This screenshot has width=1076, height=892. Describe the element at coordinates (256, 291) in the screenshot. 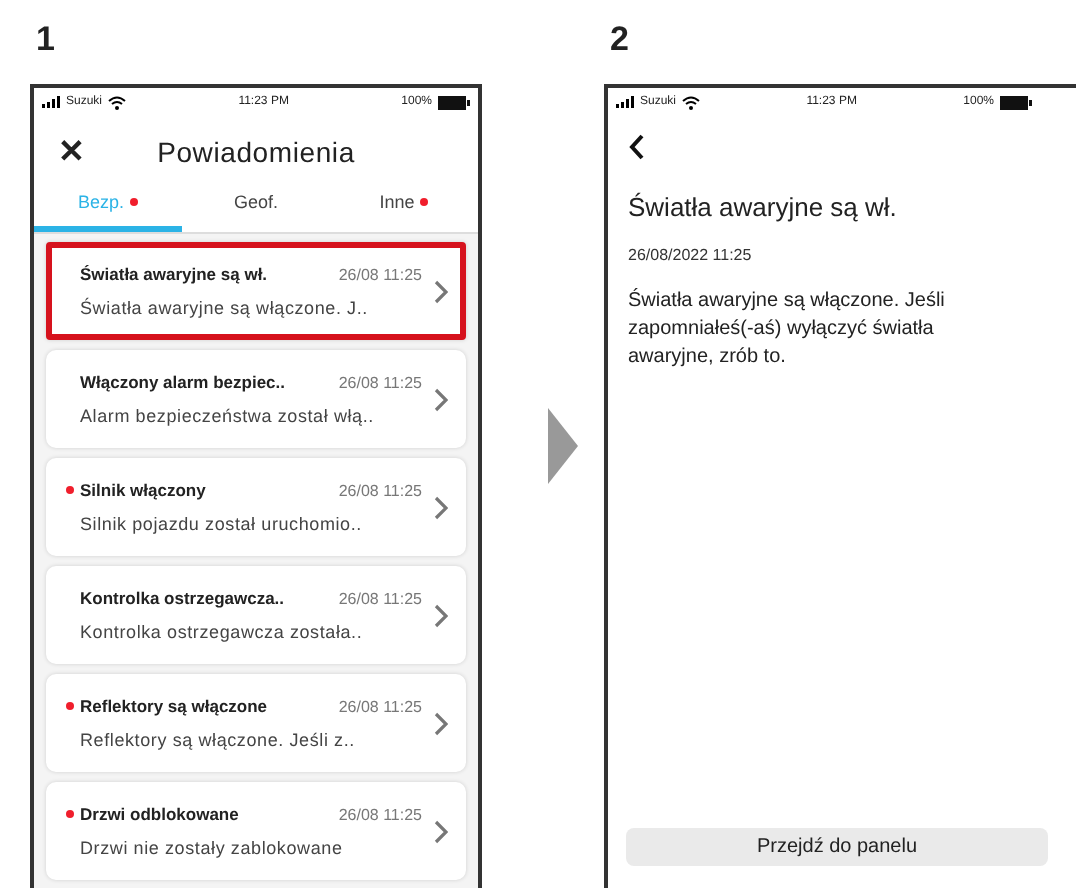

I see `notification-card: Światła awaryjne są wł. 26/08 11:25 Światła awaryjne są włączone. J..` at that location.